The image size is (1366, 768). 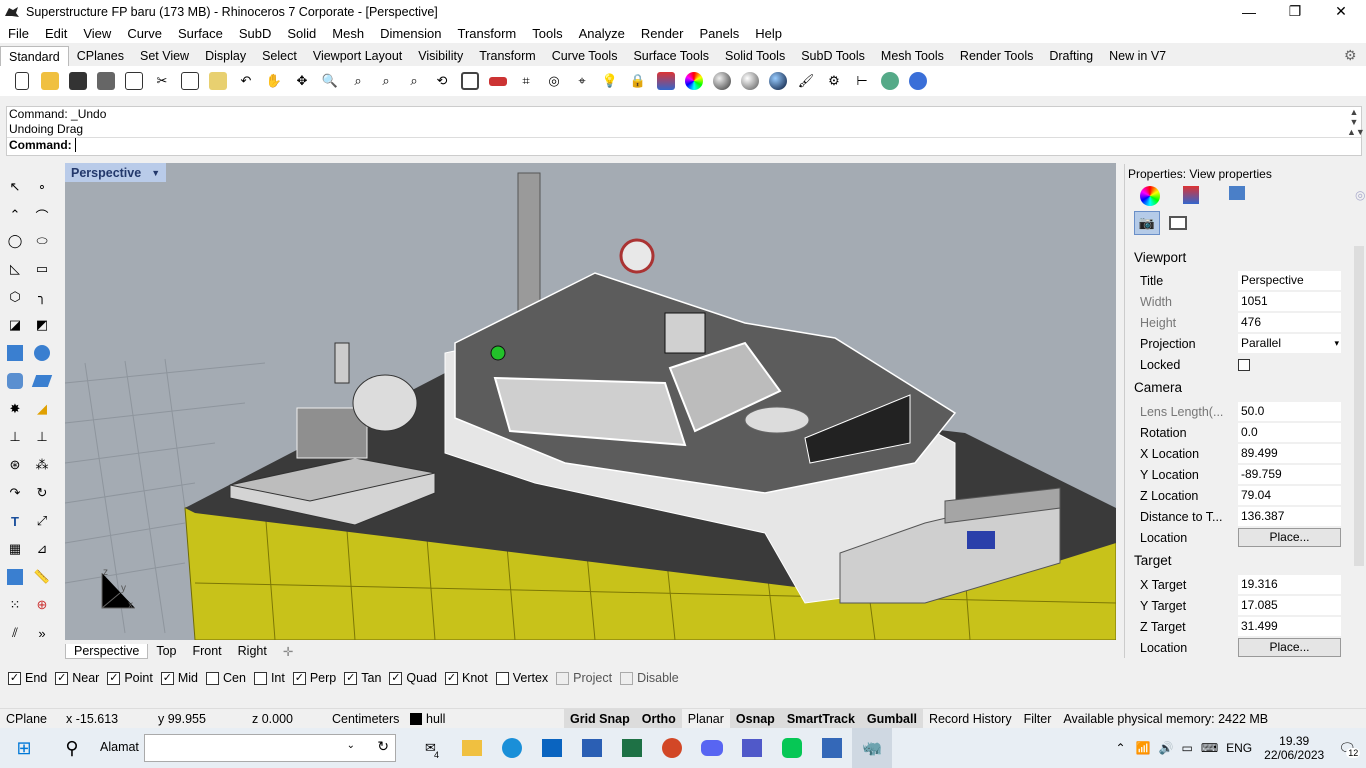 What do you see at coordinates (15, 215) in the screenshot?
I see `polyline-tool: ⌃` at bounding box center [15, 215].